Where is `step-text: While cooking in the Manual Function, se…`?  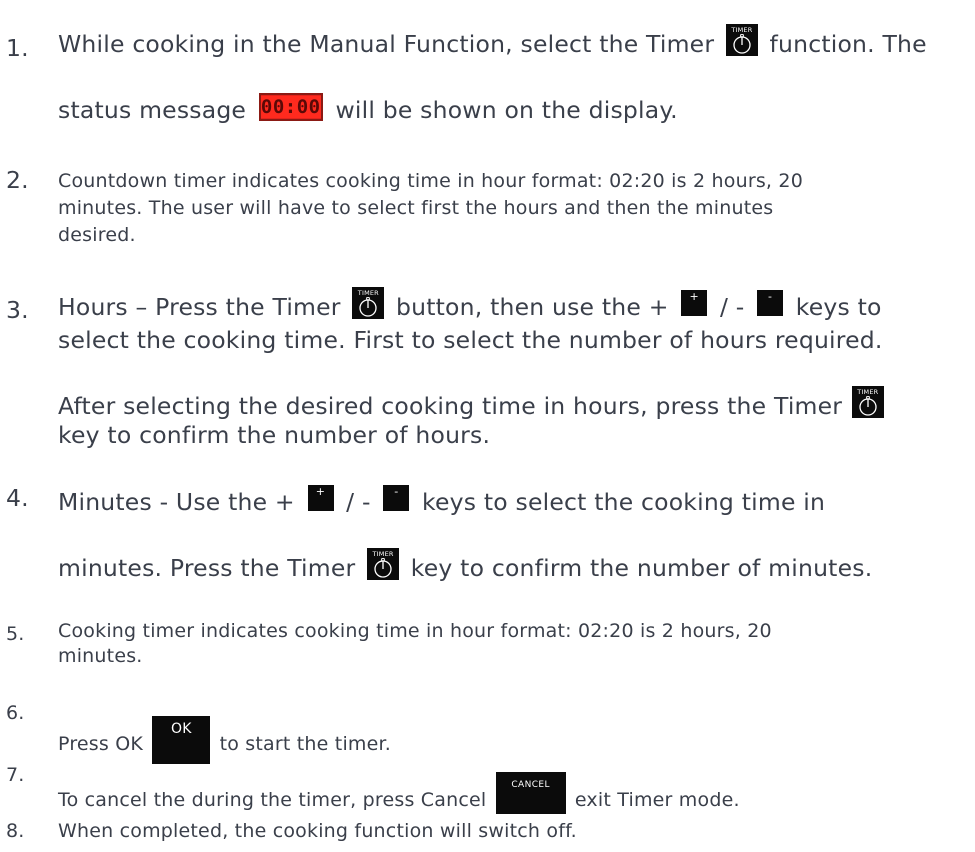 step-text: While cooking in the Manual Function, se… is located at coordinates (386, 44).